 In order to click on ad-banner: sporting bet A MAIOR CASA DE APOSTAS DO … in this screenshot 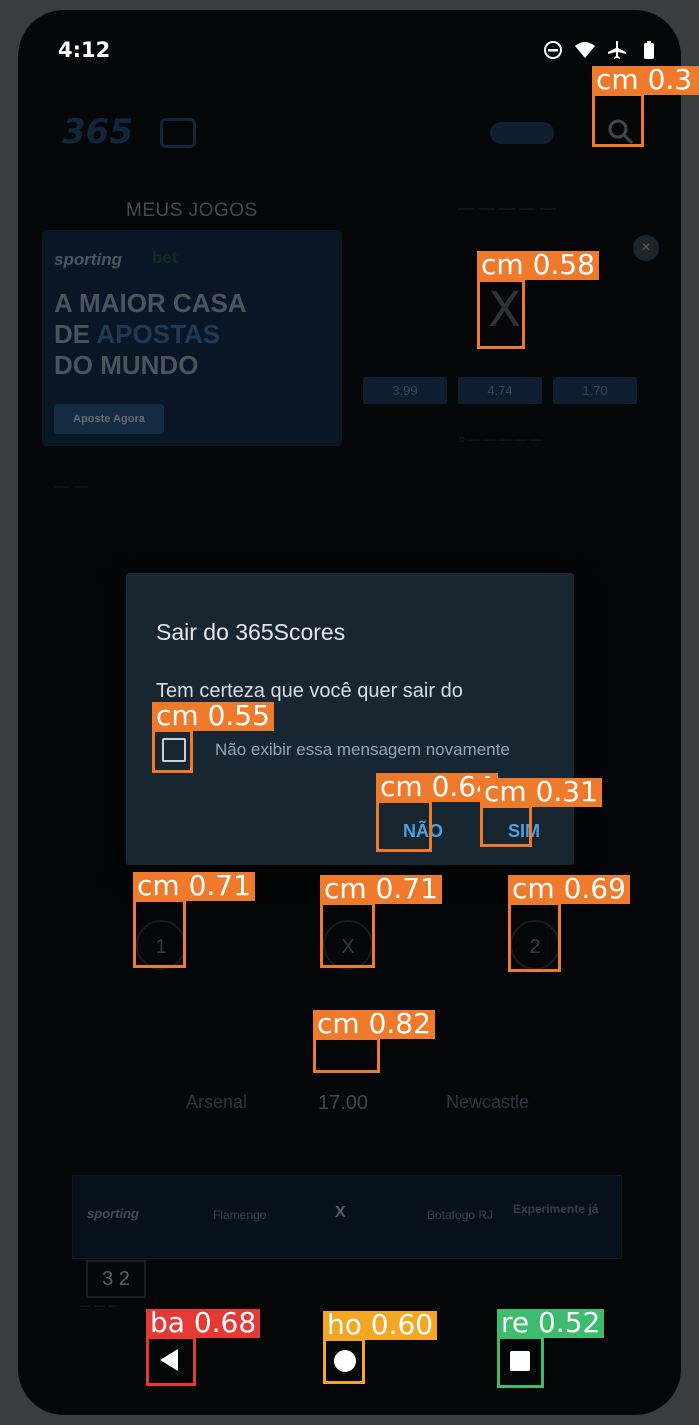, I will do `click(192, 338)`.